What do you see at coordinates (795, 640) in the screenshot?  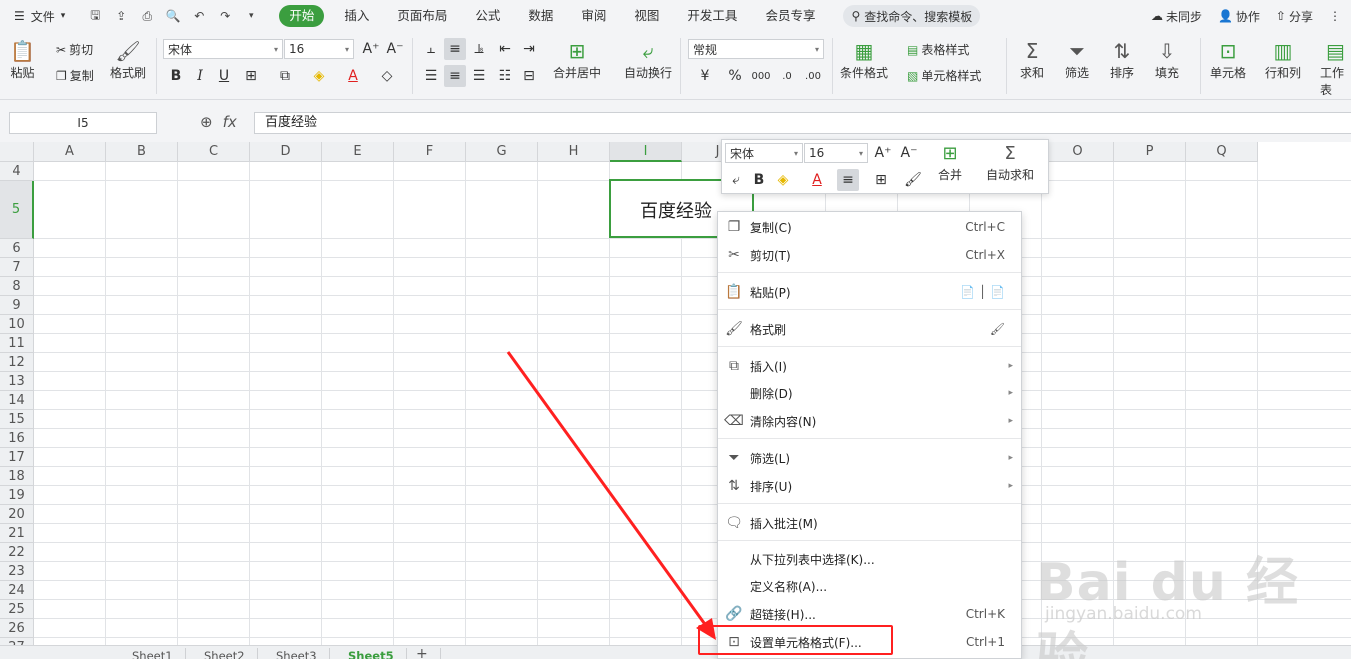 I see `annotation-highlight-box` at bounding box center [795, 640].